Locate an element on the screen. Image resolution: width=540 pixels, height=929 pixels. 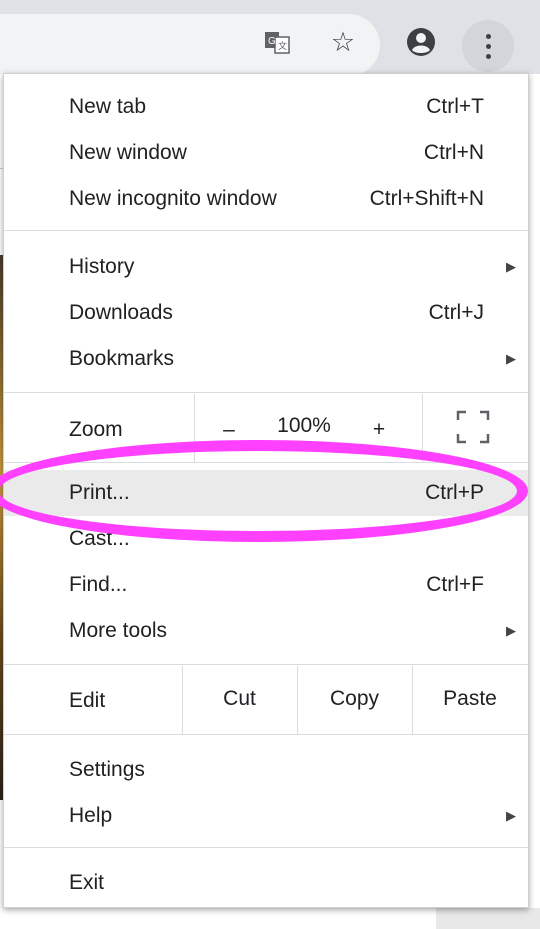
more-options-icon is located at coordinates (488, 46).